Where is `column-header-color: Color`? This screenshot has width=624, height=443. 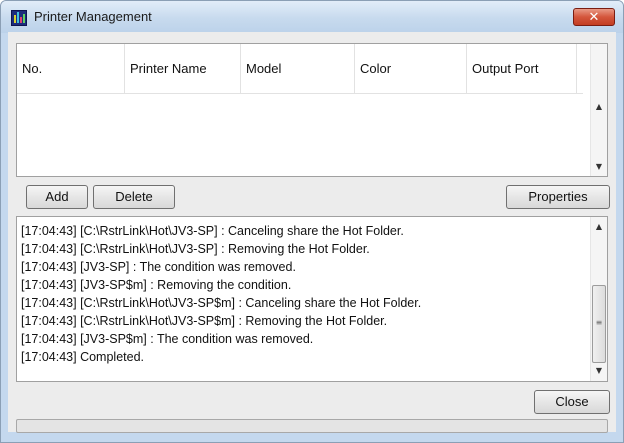
column-header-color: Color is located at coordinates (411, 68).